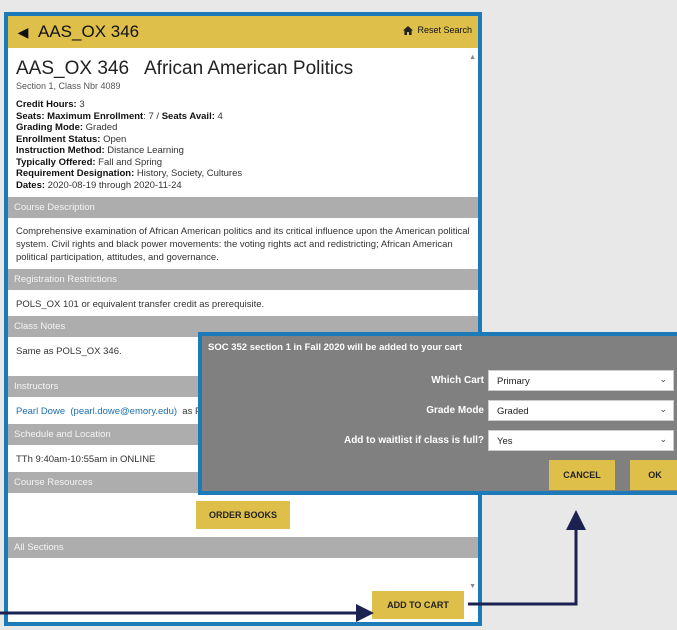  What do you see at coordinates (243, 32) in the screenshot?
I see `panel-header: ◀ AAS_OX 346 Reset Search` at bounding box center [243, 32].